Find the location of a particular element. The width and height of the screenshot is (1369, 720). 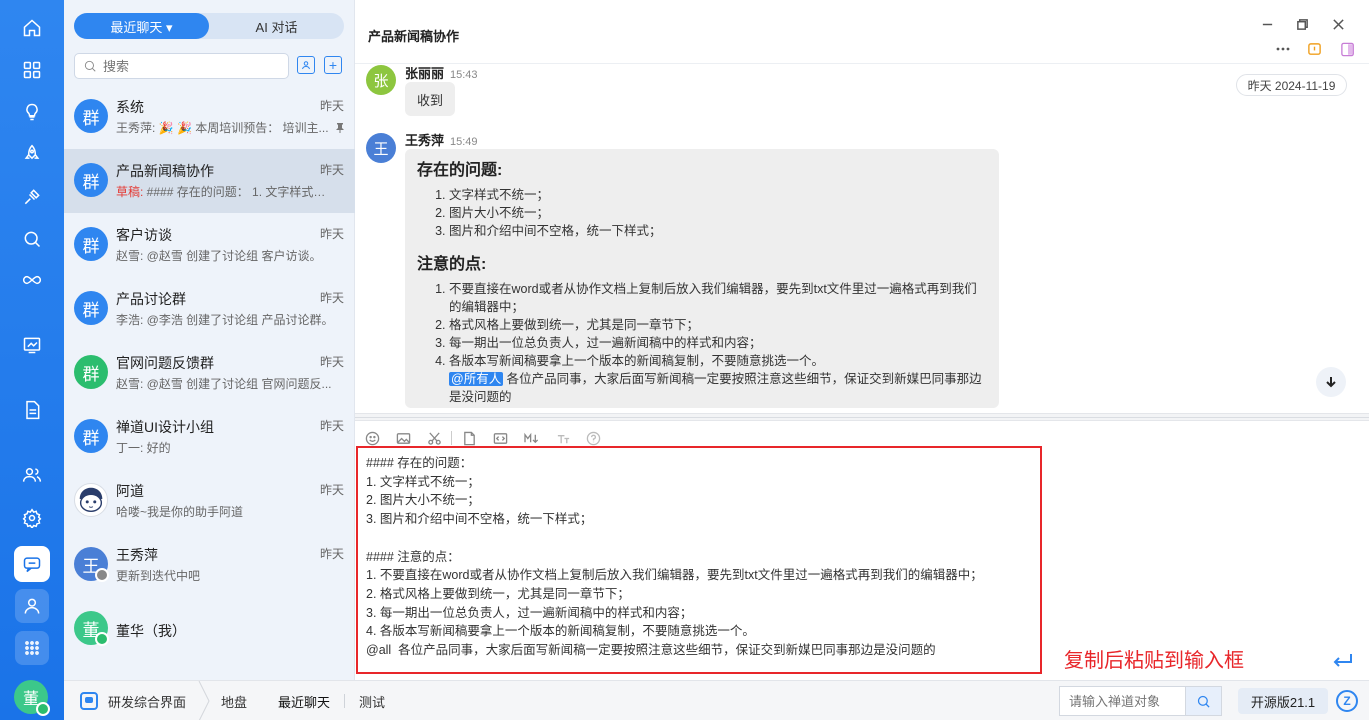

search-box is located at coordinates (181, 66).